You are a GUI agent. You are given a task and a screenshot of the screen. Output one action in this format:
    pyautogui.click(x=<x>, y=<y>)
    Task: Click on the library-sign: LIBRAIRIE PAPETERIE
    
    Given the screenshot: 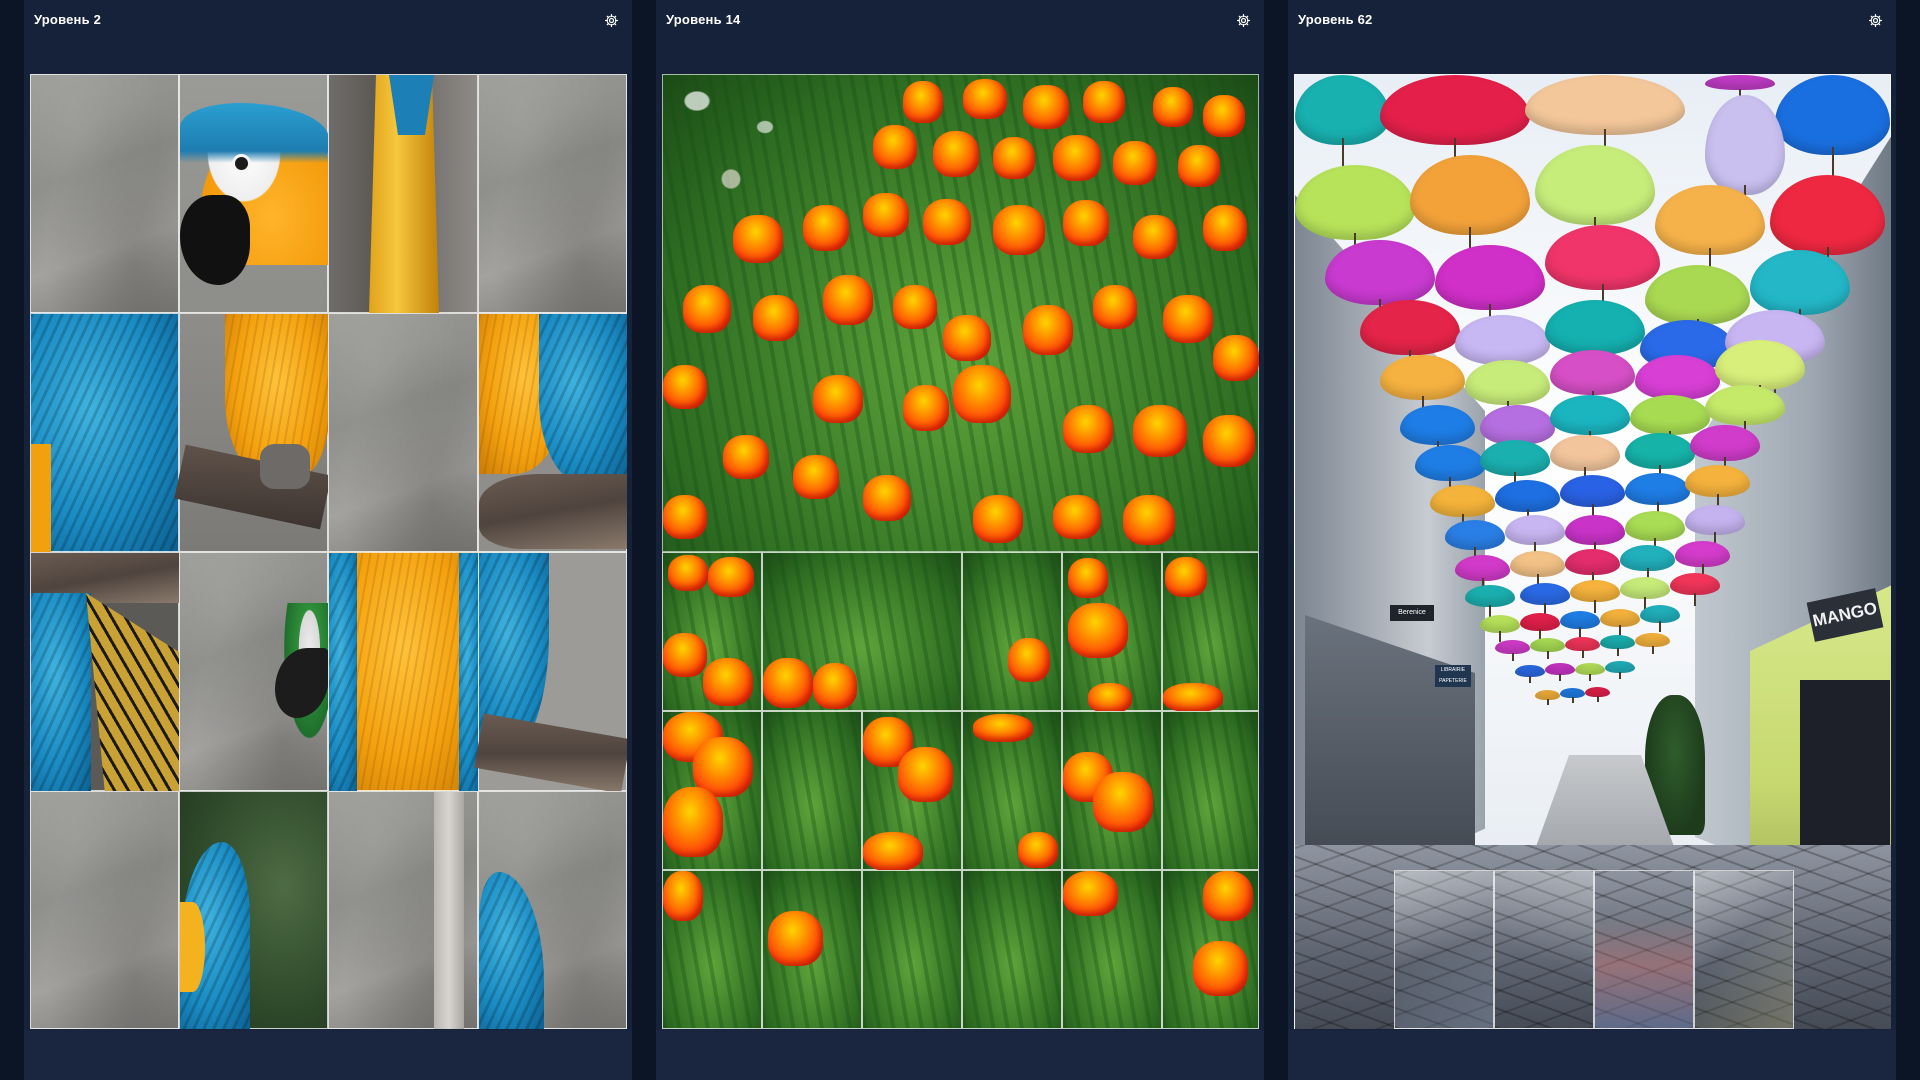 What is the action you would take?
    pyautogui.click(x=1453, y=676)
    